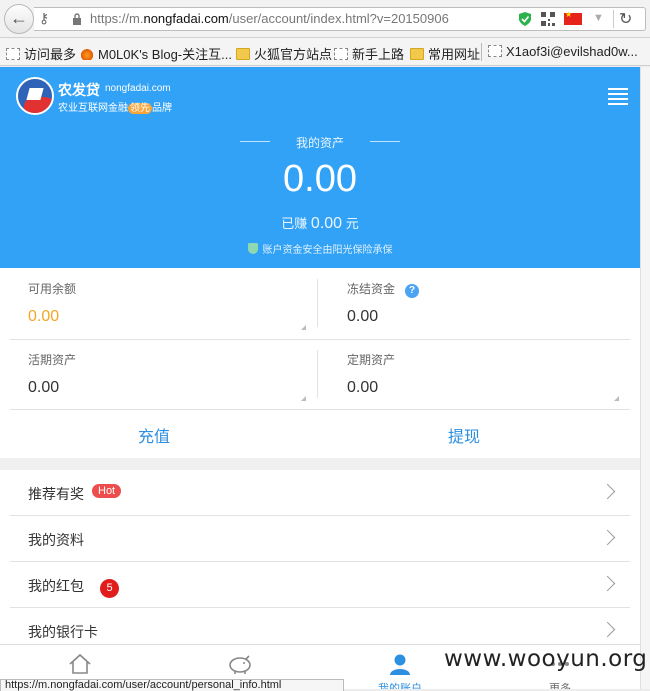 Image resolution: width=650 pixels, height=691 pixels. Describe the element at coordinates (52, 360) in the screenshot. I see `current-label: 活期资产` at that location.